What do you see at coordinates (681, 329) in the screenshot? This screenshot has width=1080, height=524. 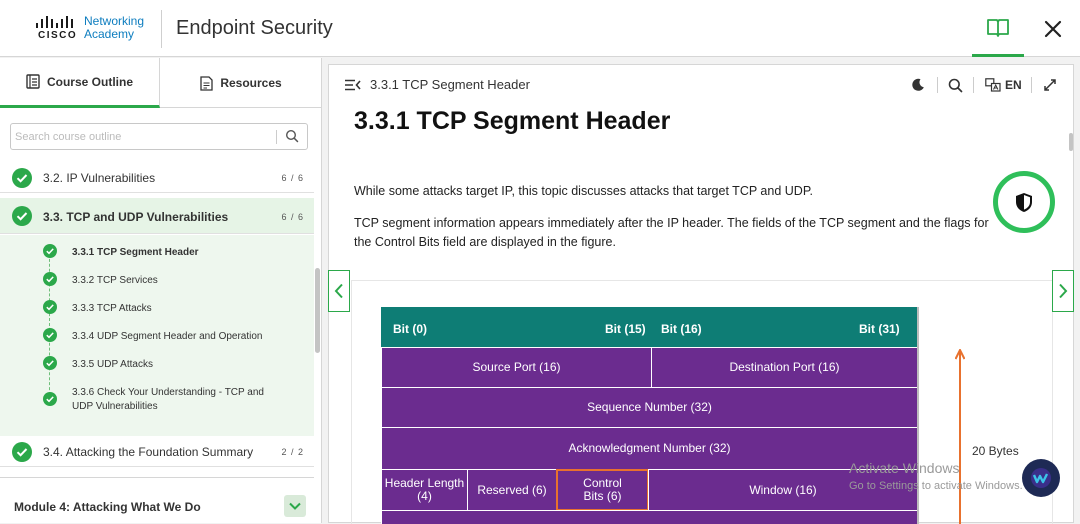 I see `bit-16-label: Bit (16)` at bounding box center [681, 329].